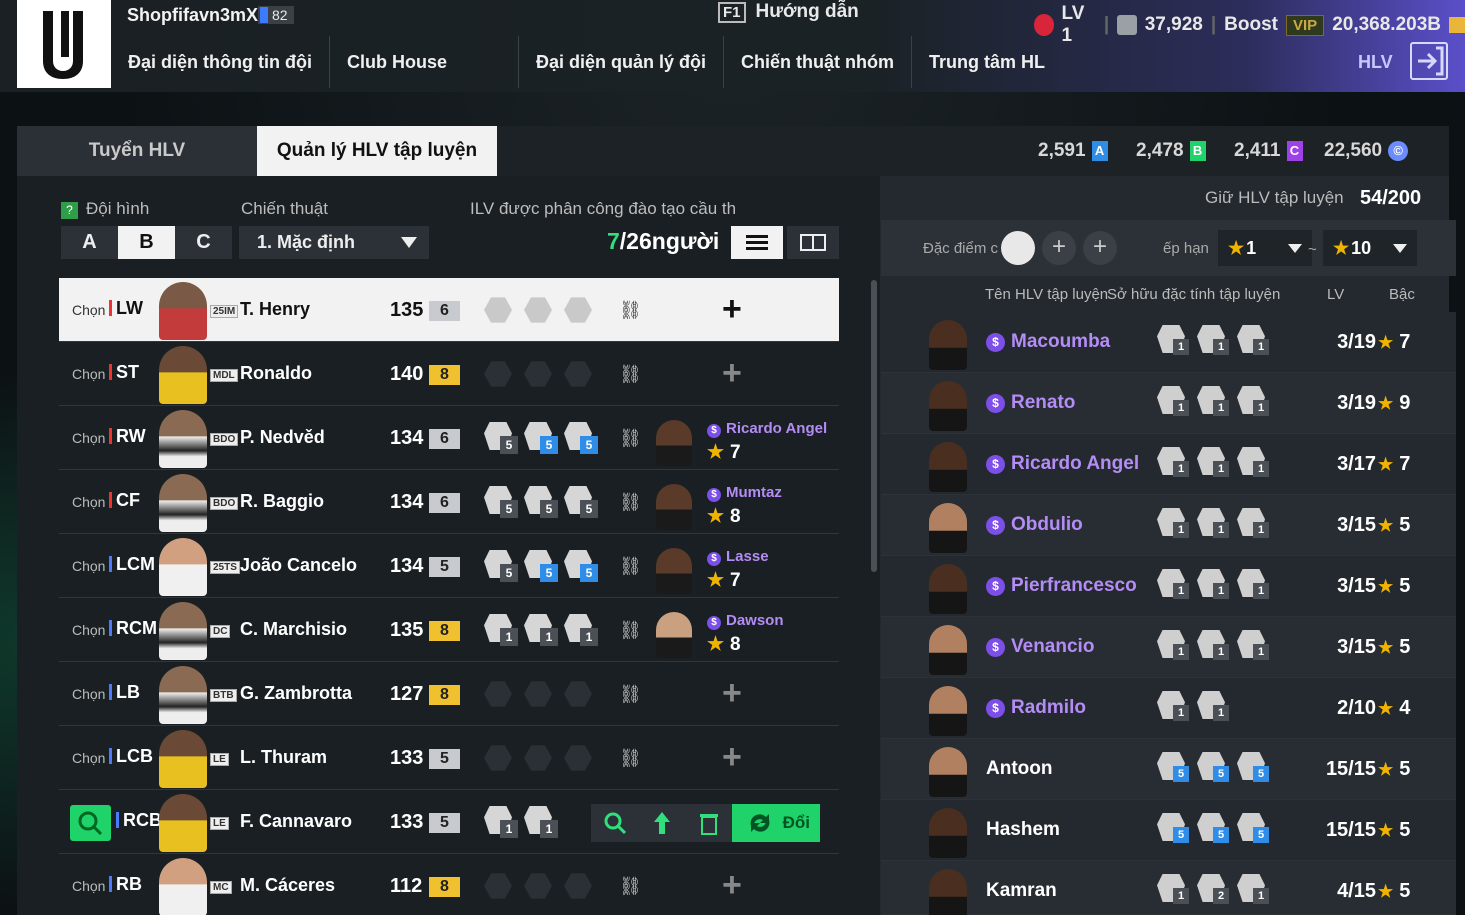 This screenshot has width=1465, height=915. I want to click on menu-team-info: Đại diện thông tin đội, so click(220, 62).